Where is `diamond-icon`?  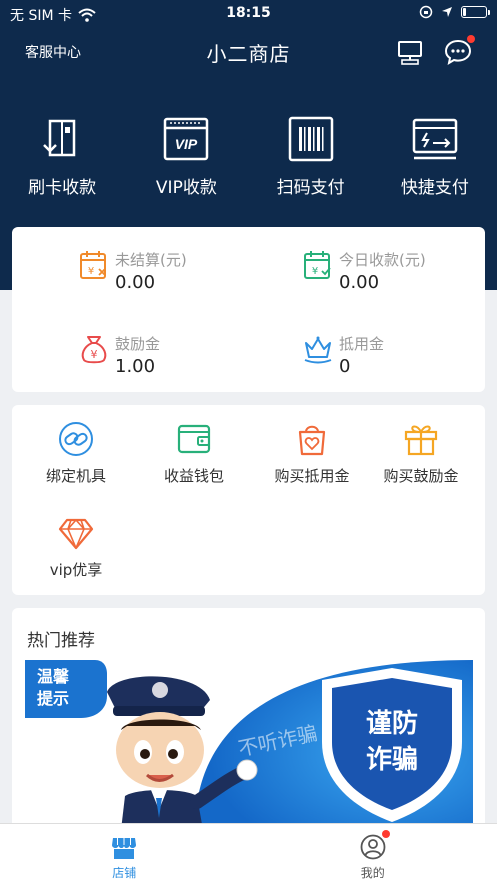 diamond-icon is located at coordinates (76, 534).